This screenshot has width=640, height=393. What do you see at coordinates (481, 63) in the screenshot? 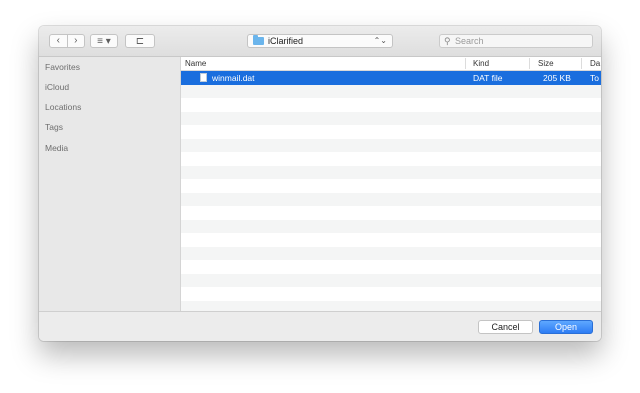
I see `column-kind: Kind` at bounding box center [481, 63].